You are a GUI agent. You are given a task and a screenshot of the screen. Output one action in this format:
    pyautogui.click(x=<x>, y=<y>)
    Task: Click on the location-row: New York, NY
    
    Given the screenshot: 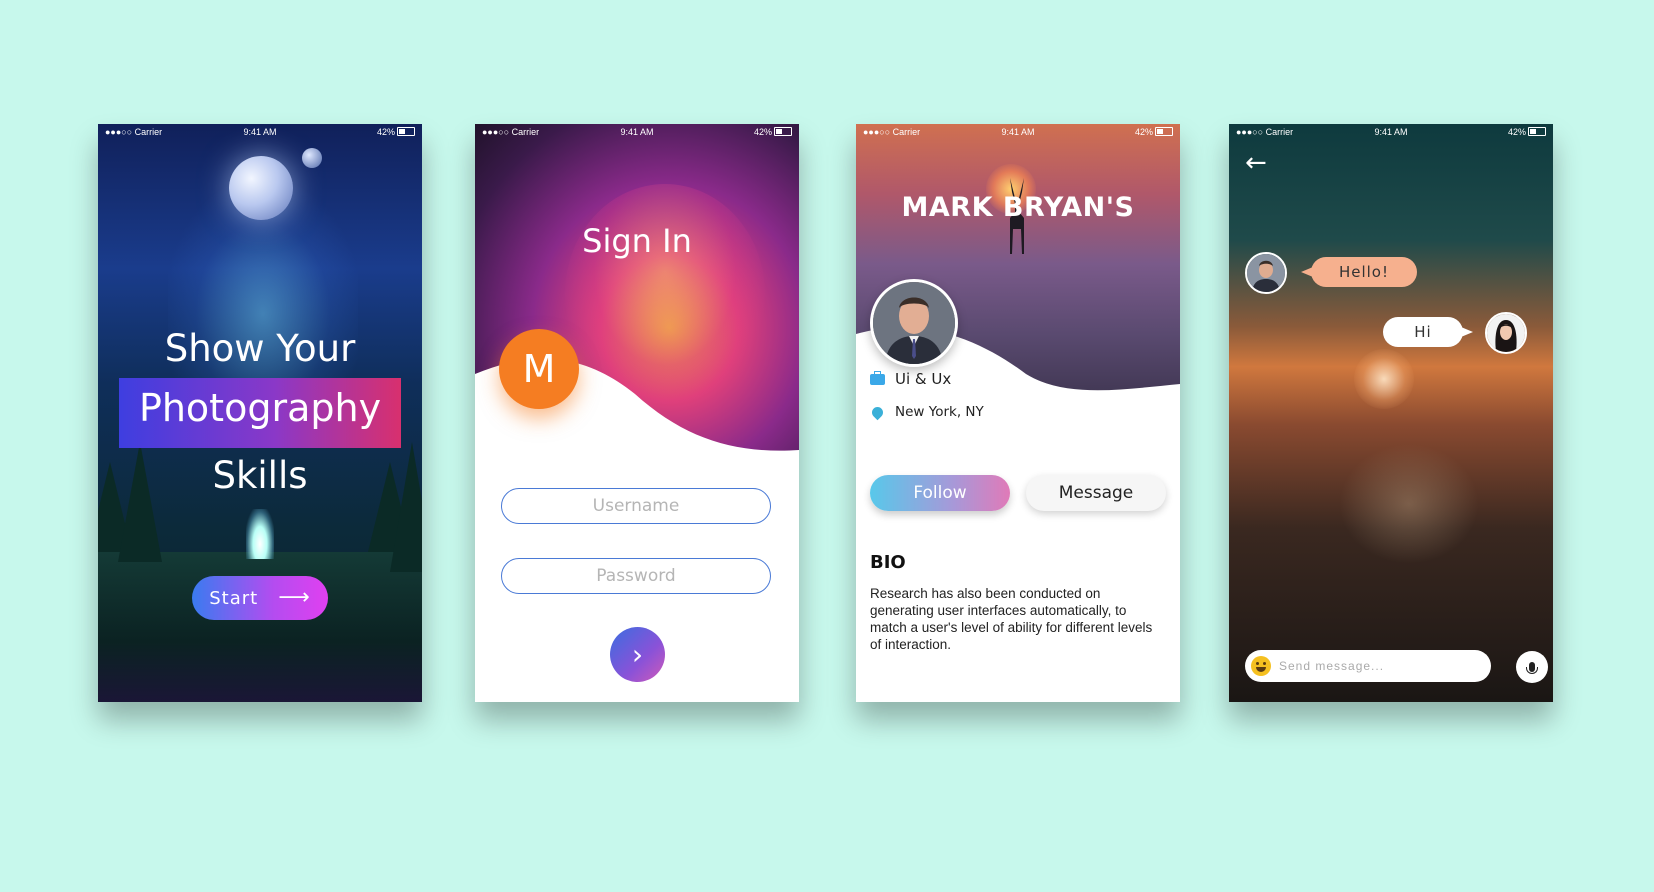 What is the action you would take?
    pyautogui.click(x=926, y=412)
    